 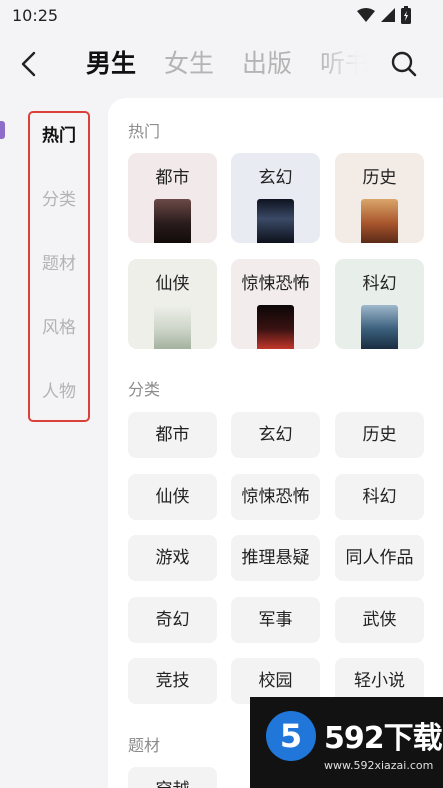 What do you see at coordinates (379, 620) in the screenshot?
I see `category-chip: 武侠` at bounding box center [379, 620].